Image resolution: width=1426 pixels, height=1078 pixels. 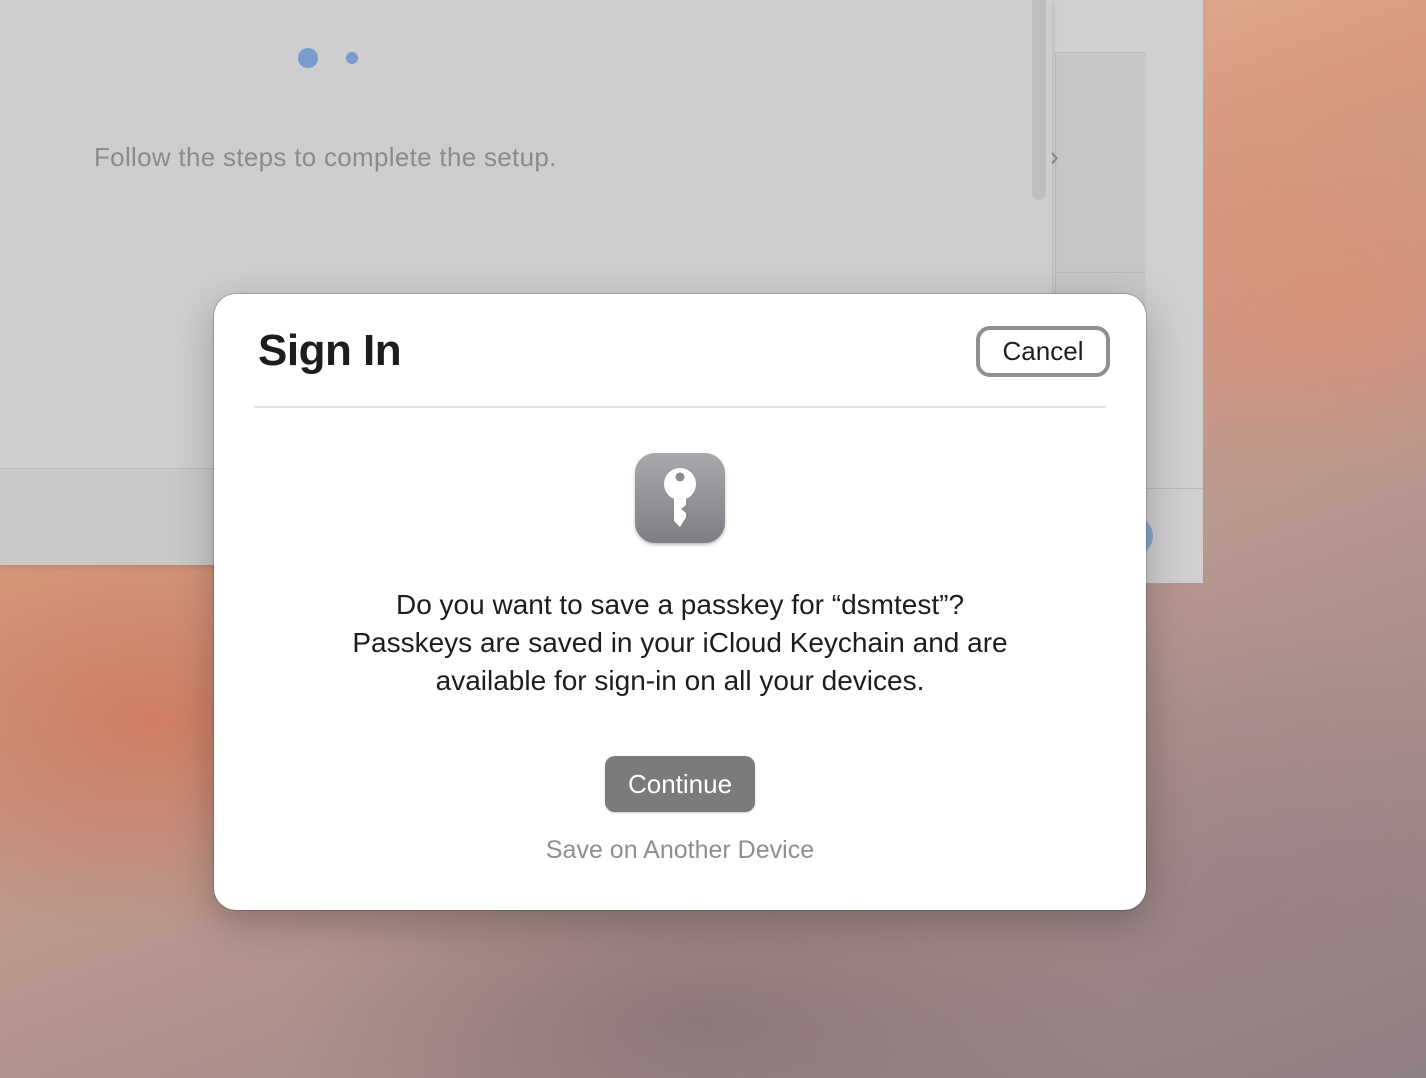 What do you see at coordinates (1043, 351) in the screenshot?
I see `cancel-button: Cancel` at bounding box center [1043, 351].